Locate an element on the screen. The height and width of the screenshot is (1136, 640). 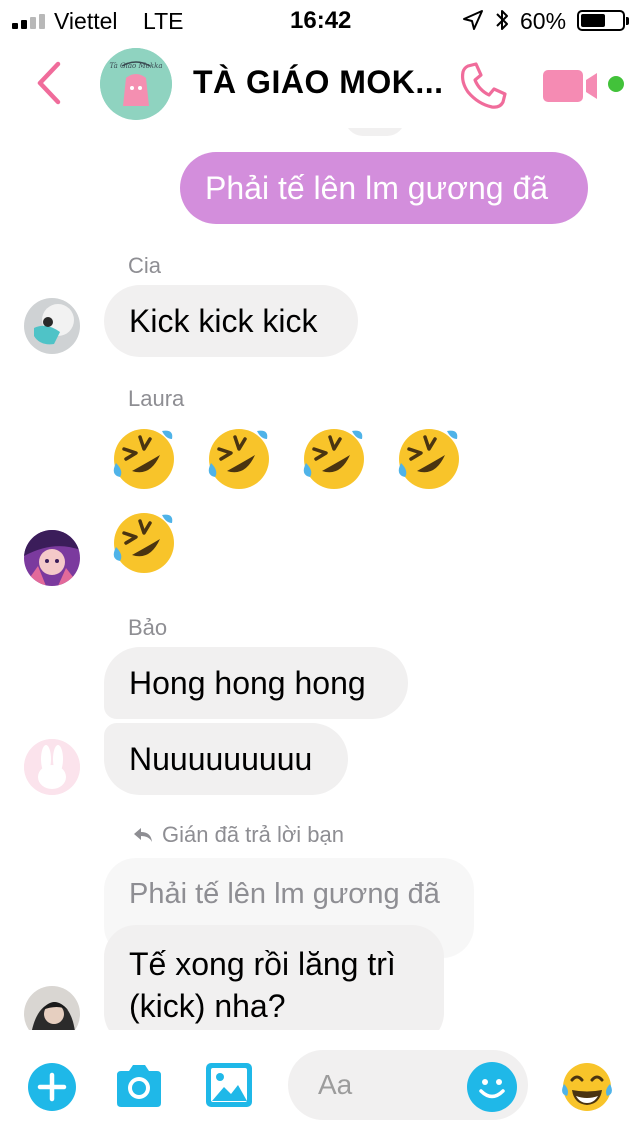
message-text-line: Tế xong rồi lăng trì is located at coordinates (262, 964).